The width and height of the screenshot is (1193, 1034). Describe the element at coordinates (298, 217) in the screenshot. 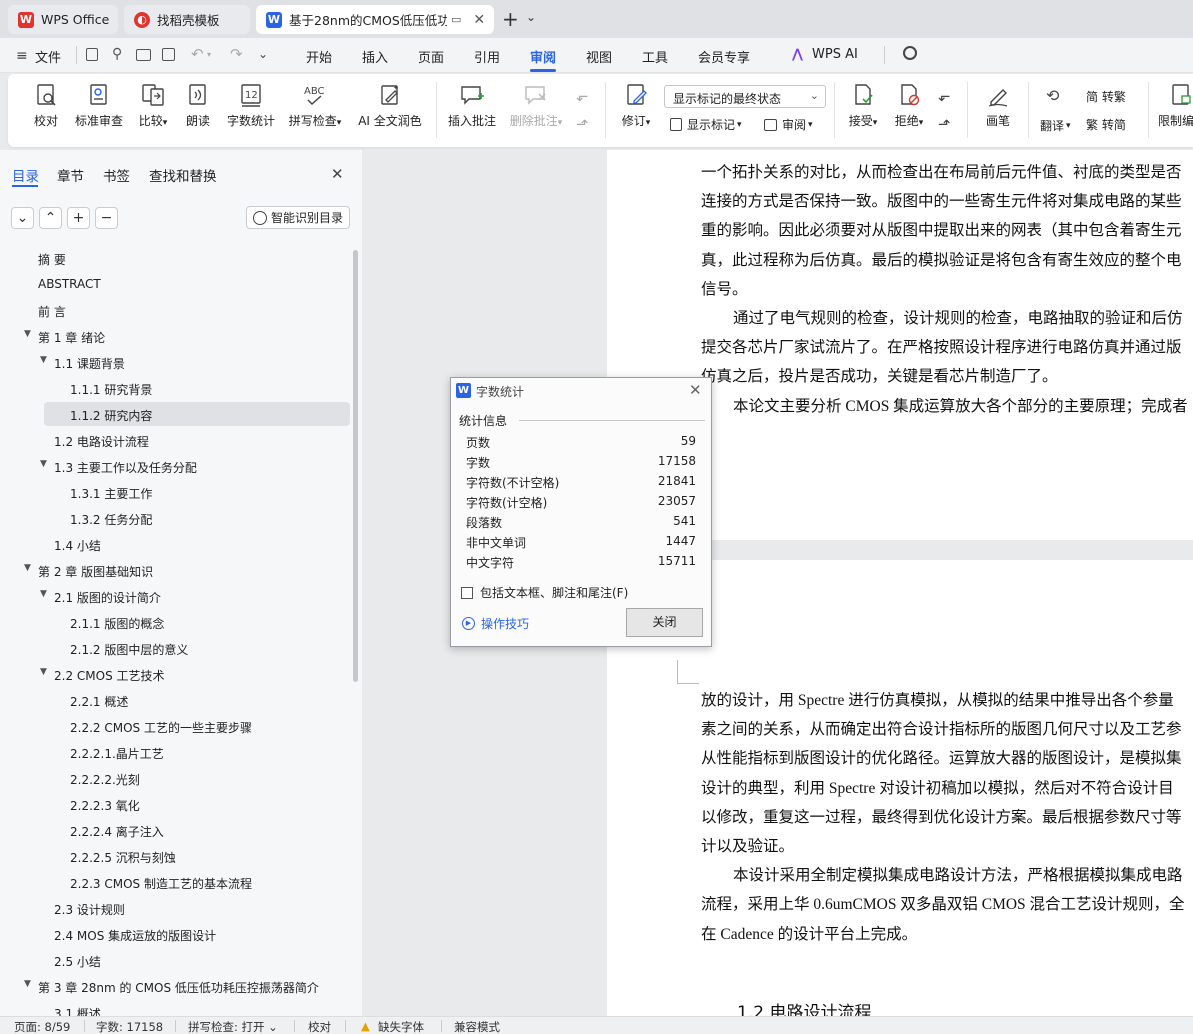

I see `smart-toc-button: 智能识别目录` at that location.